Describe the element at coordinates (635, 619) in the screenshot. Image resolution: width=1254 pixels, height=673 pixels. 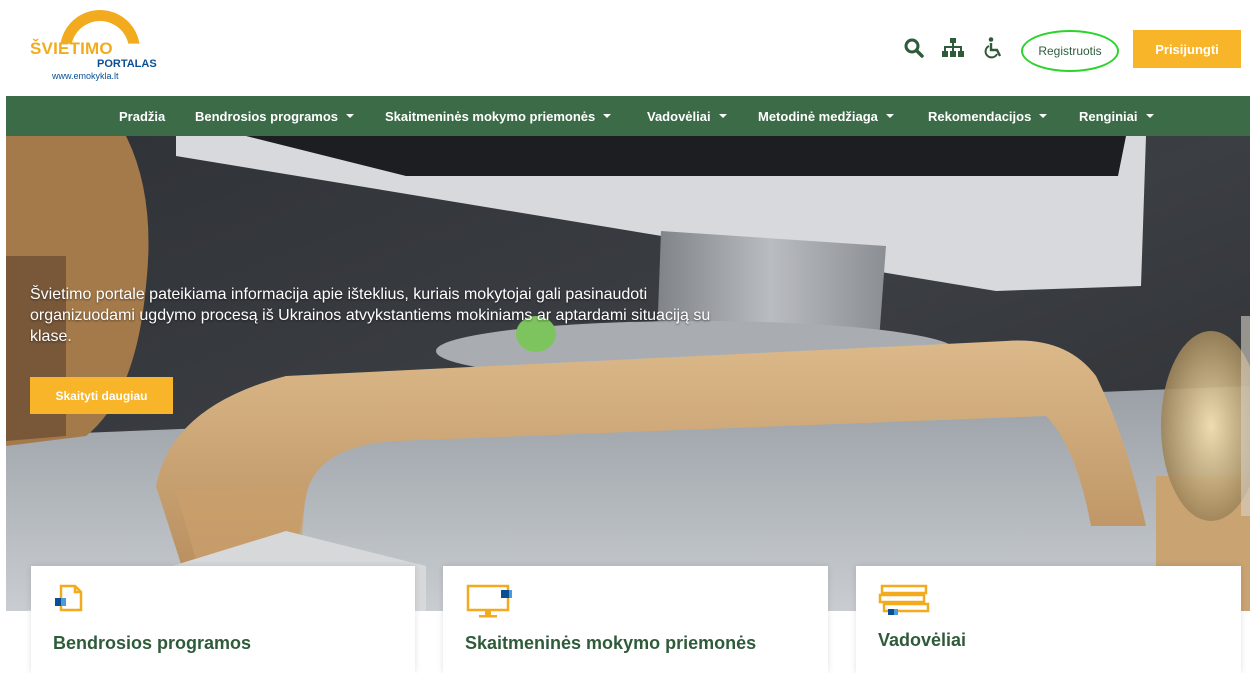
I see `card-skaitmenines-mokymo-priemones: Skaitmeninės mokymo priemonės` at that location.